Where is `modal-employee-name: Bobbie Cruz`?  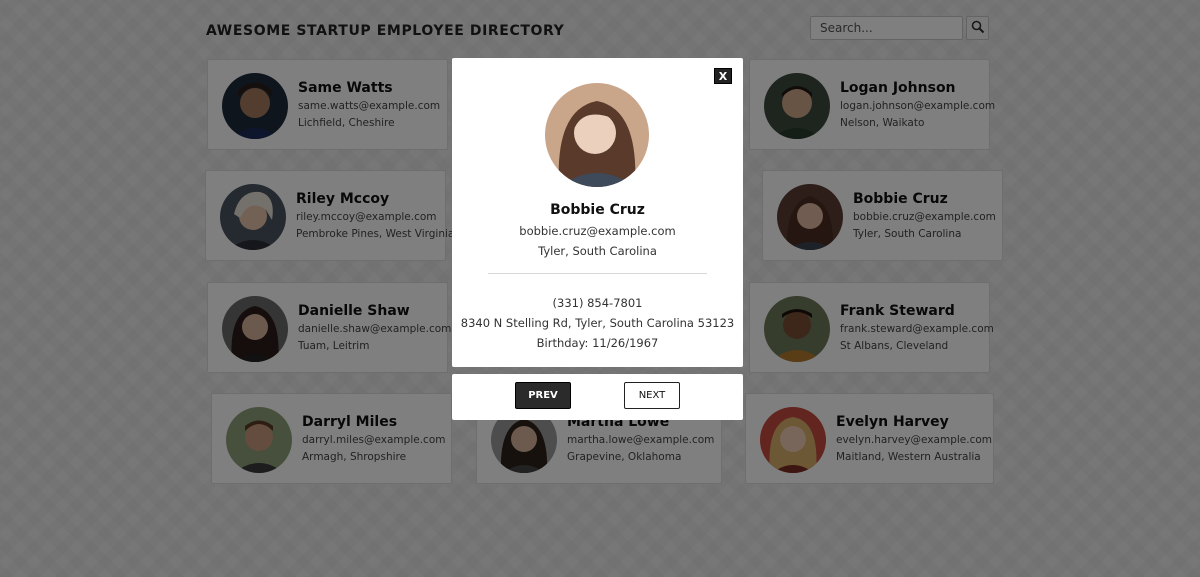
modal-employee-name: Bobbie Cruz is located at coordinates (597, 210).